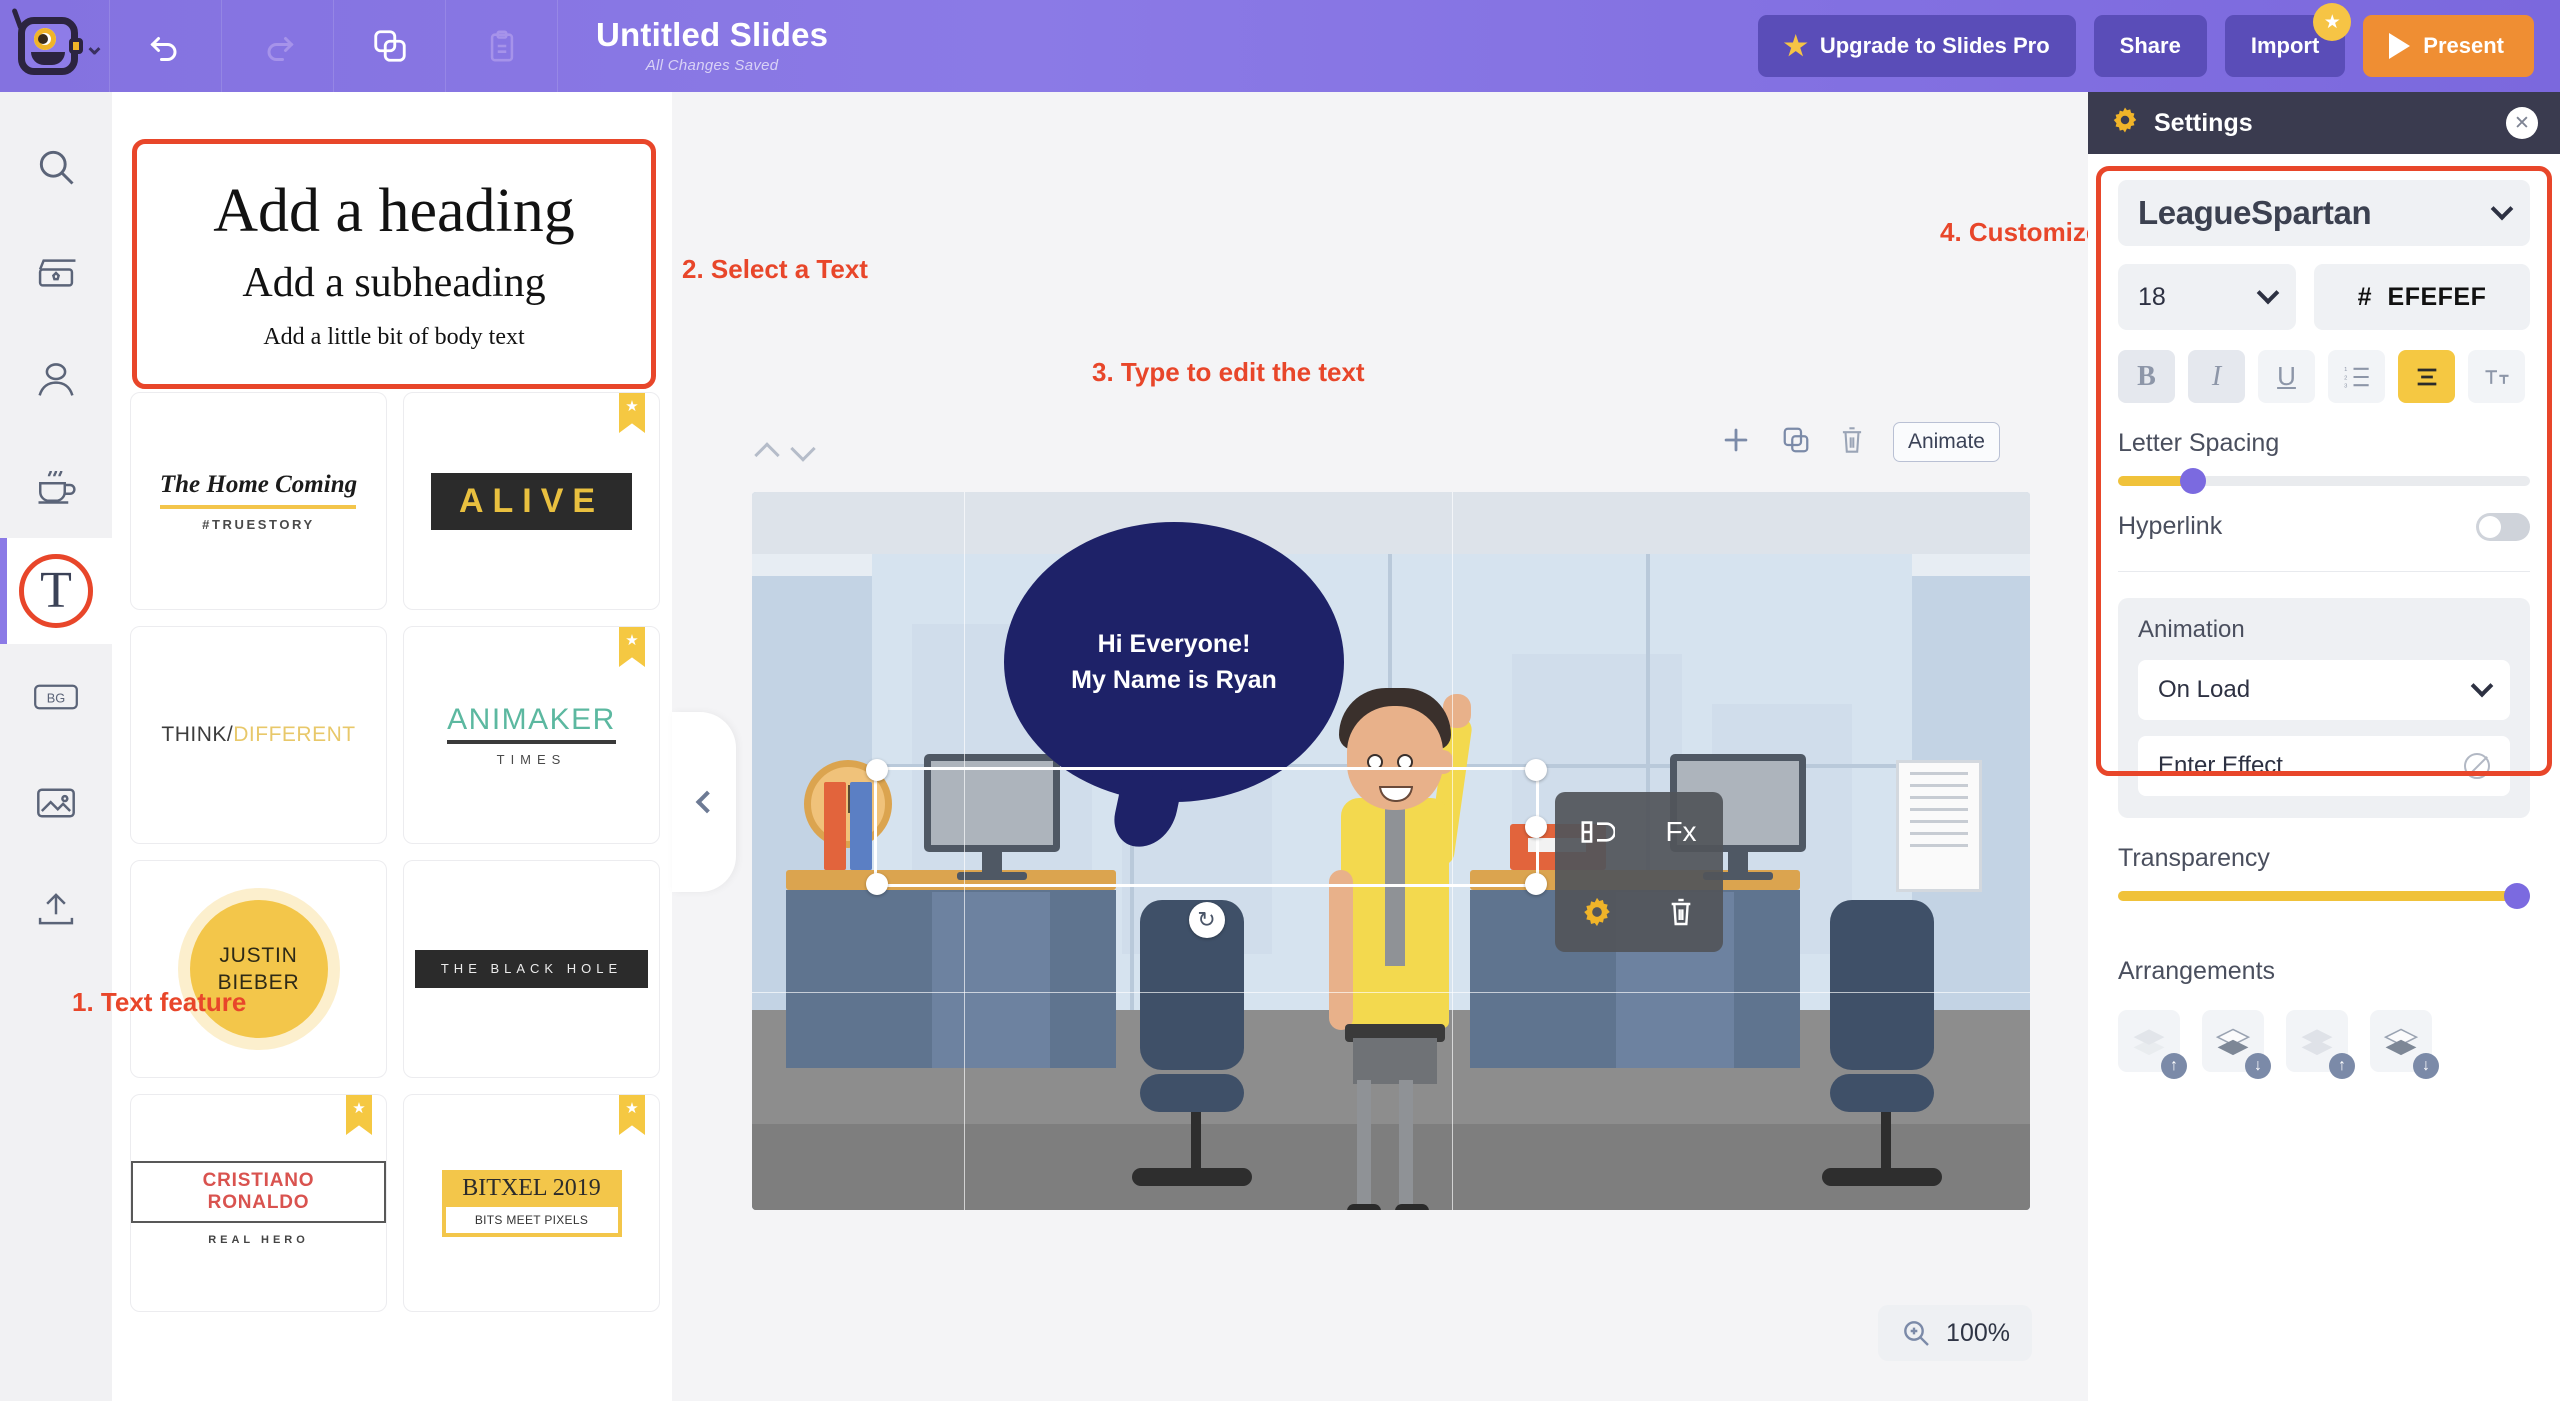 The width and height of the screenshot is (2560, 1401). What do you see at coordinates (2324, 690) in the screenshot?
I see `animation-trigger-select: On Load` at bounding box center [2324, 690].